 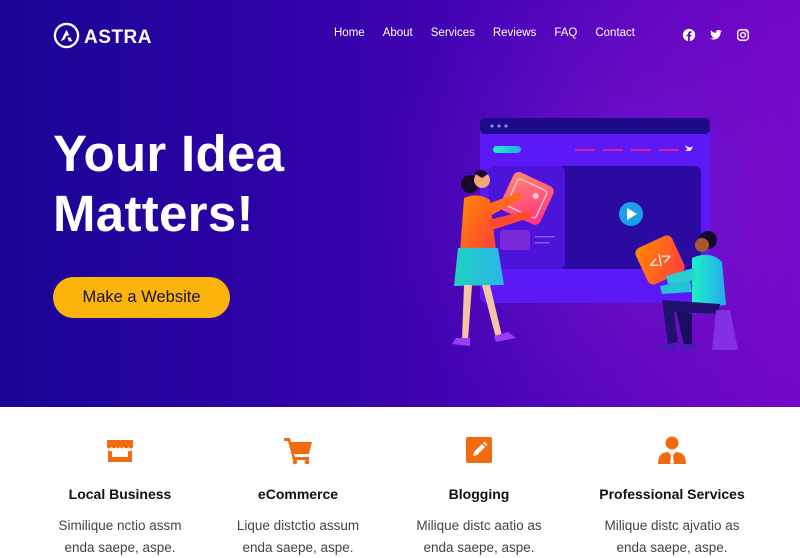 What do you see at coordinates (453, 33) in the screenshot?
I see `nav-services: Services` at bounding box center [453, 33].